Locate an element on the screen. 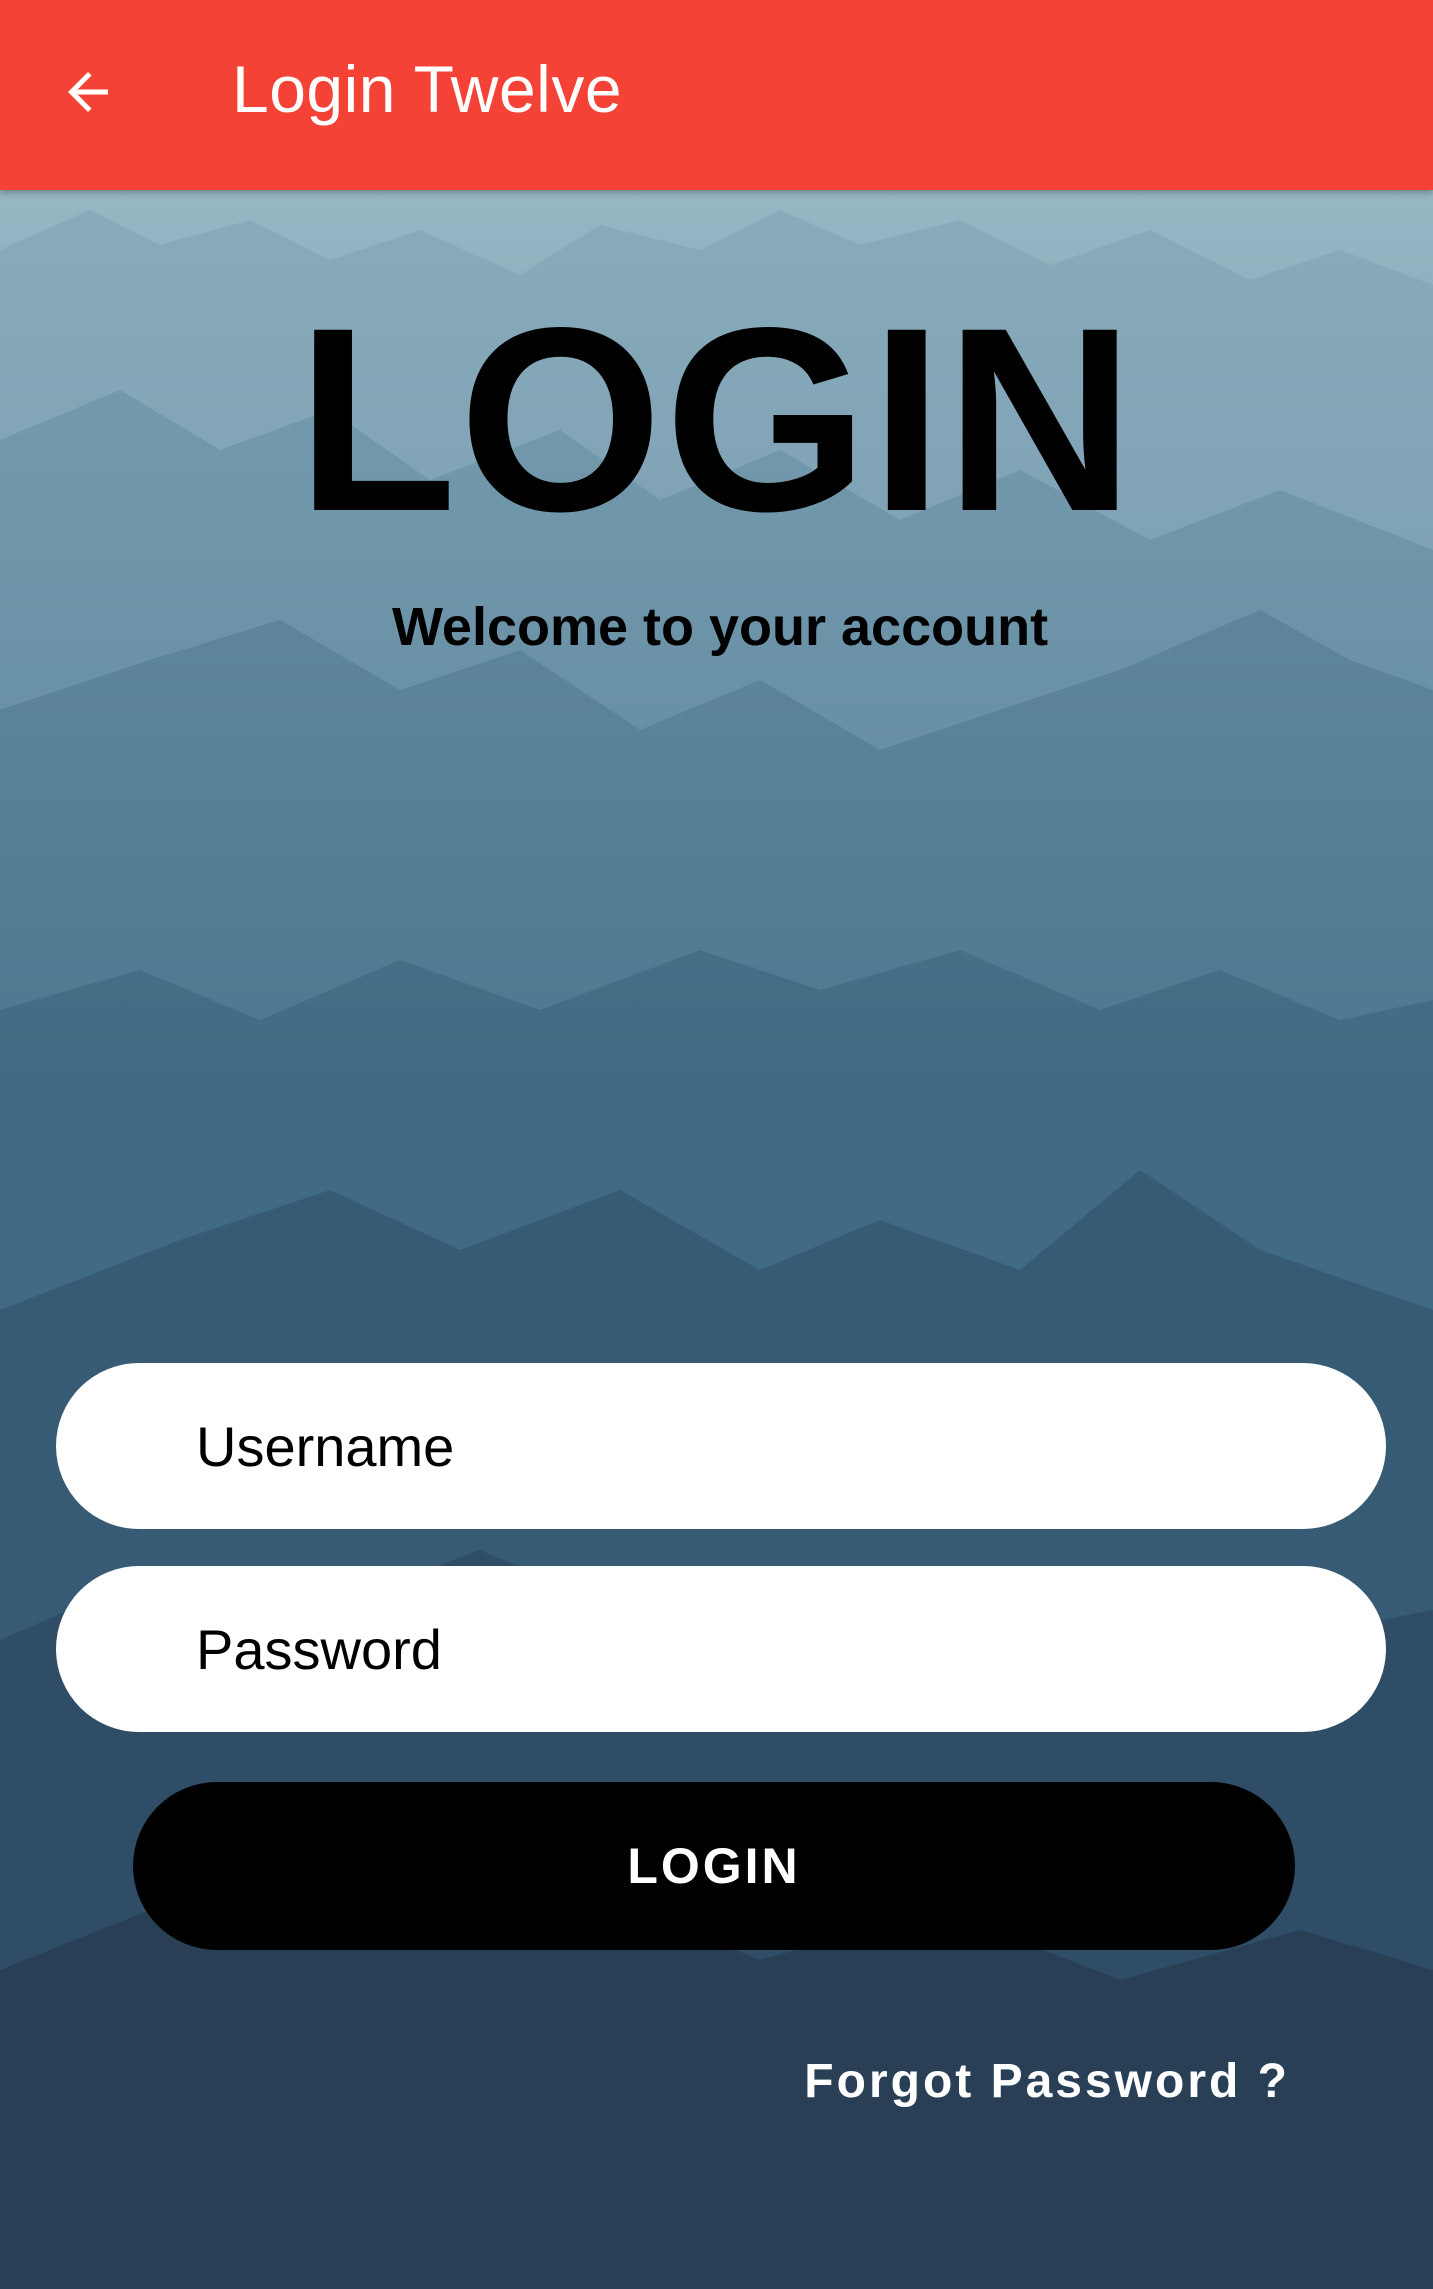 The width and height of the screenshot is (1433, 2289). app-bar: Login Twelve is located at coordinates (716, 95).